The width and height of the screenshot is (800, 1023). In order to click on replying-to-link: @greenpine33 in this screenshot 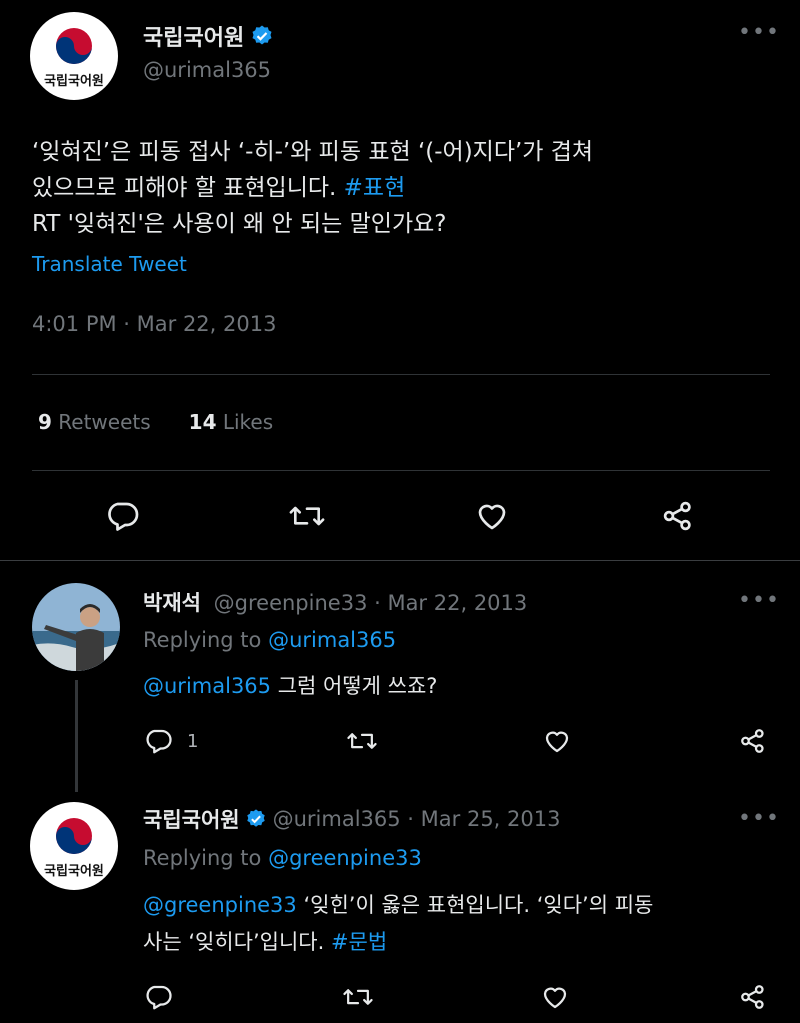, I will do `click(345, 858)`.